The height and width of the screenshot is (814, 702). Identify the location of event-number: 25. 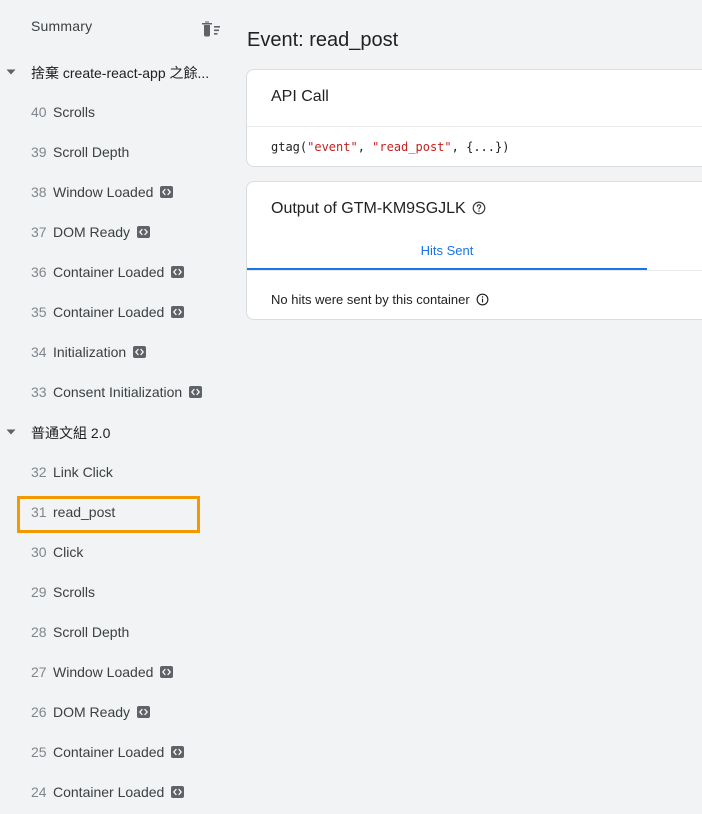
(39, 752).